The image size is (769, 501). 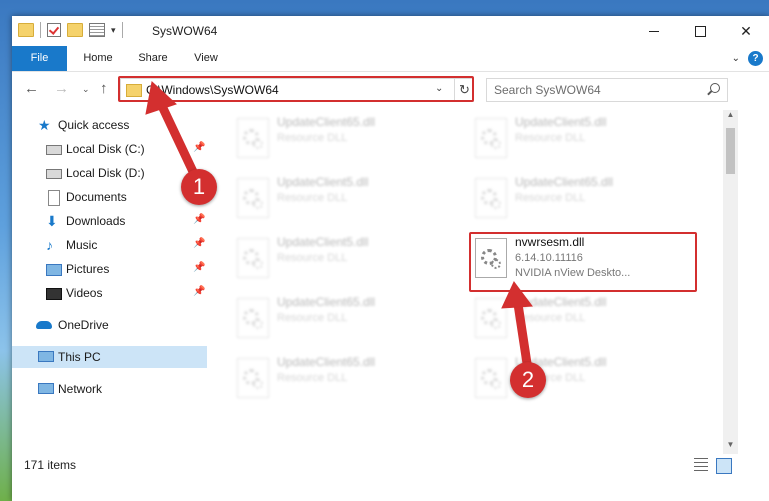 I want to click on sidebar-item-local-disk-d: Local Disk (D:), so click(x=109, y=173).